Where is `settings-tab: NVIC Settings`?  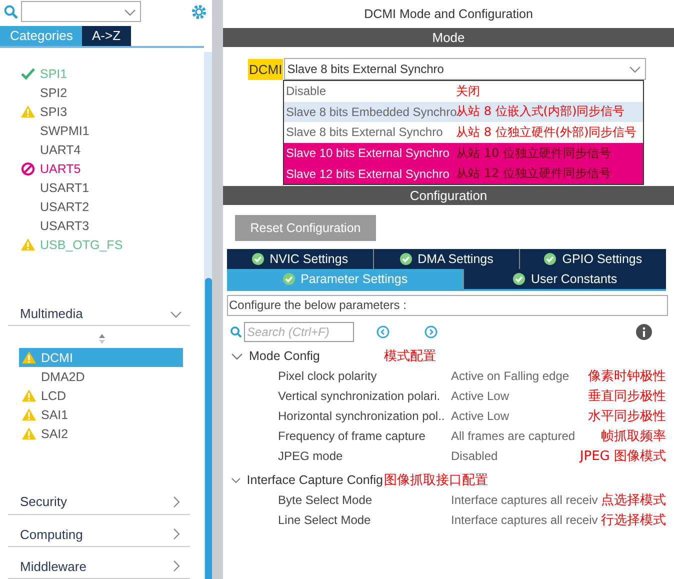 settings-tab: NVIC Settings is located at coordinates (300, 259).